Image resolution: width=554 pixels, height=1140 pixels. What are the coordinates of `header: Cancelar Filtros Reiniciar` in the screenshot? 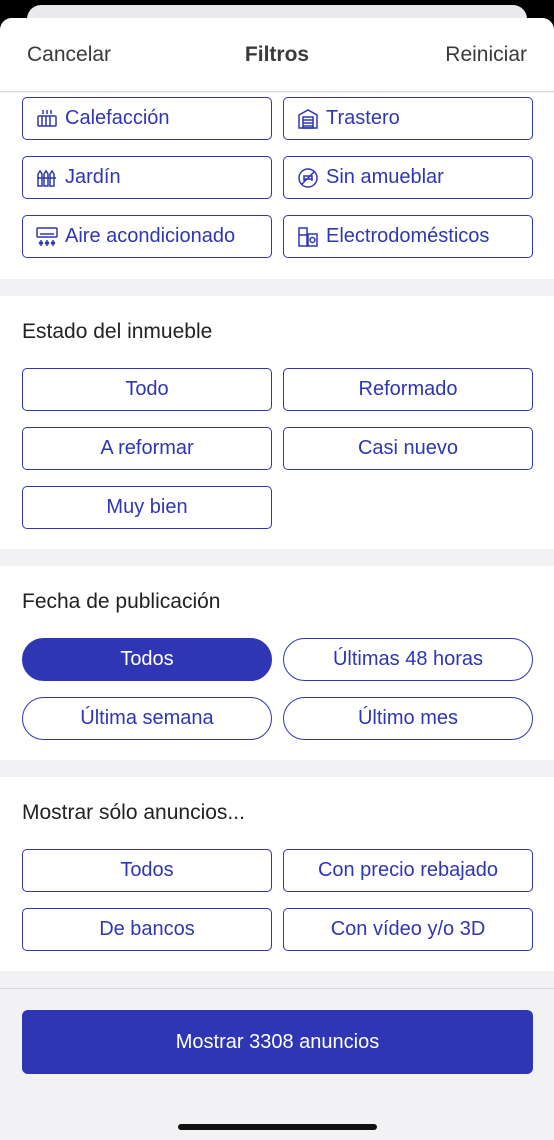 It's located at (277, 55).